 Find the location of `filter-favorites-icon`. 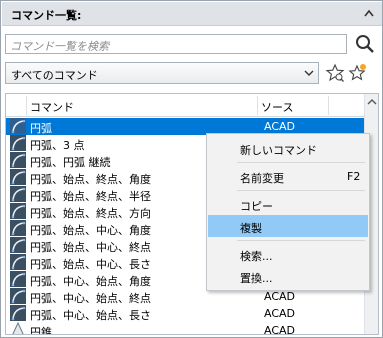

filter-favorites-icon is located at coordinates (335, 73).